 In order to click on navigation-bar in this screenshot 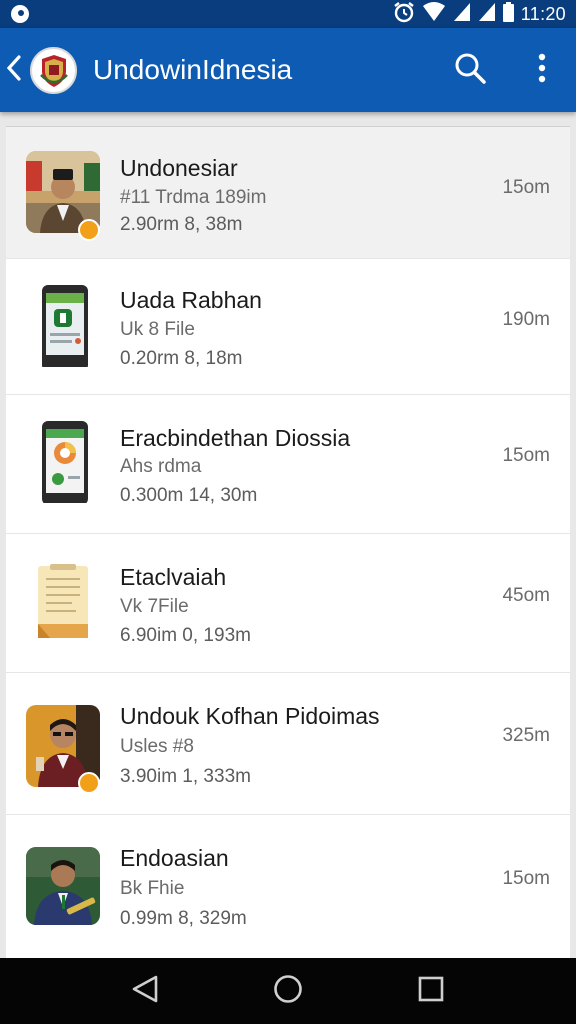, I will do `click(288, 991)`.